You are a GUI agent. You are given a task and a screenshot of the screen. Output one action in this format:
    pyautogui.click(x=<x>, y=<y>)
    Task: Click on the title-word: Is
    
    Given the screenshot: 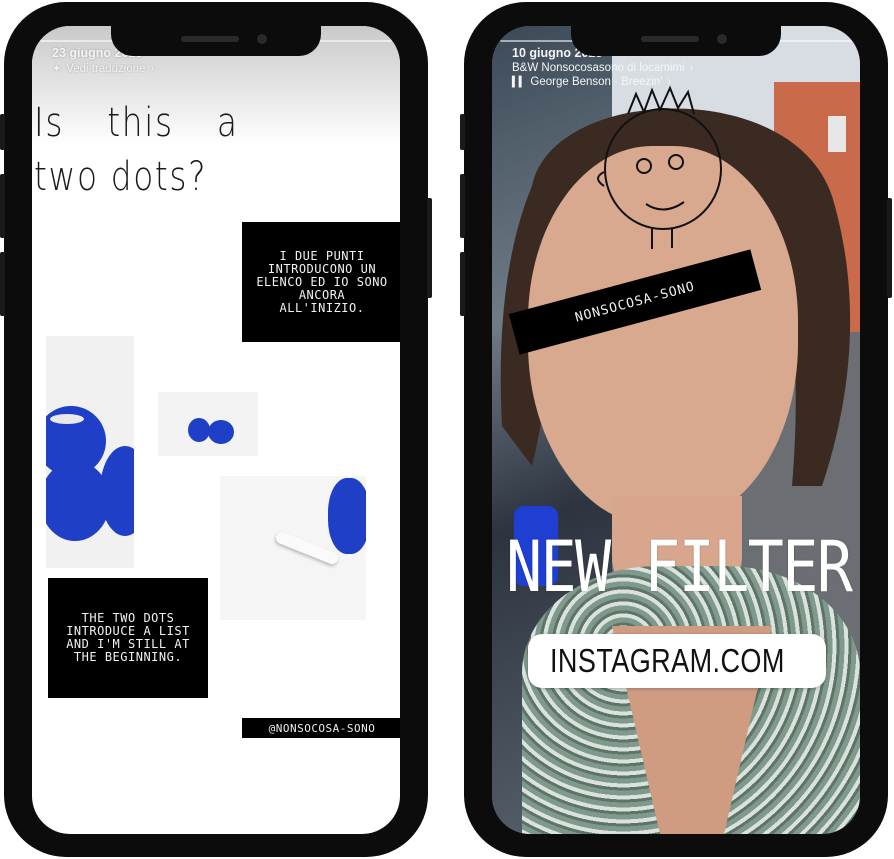 What is the action you would take?
    pyautogui.click(x=49, y=123)
    